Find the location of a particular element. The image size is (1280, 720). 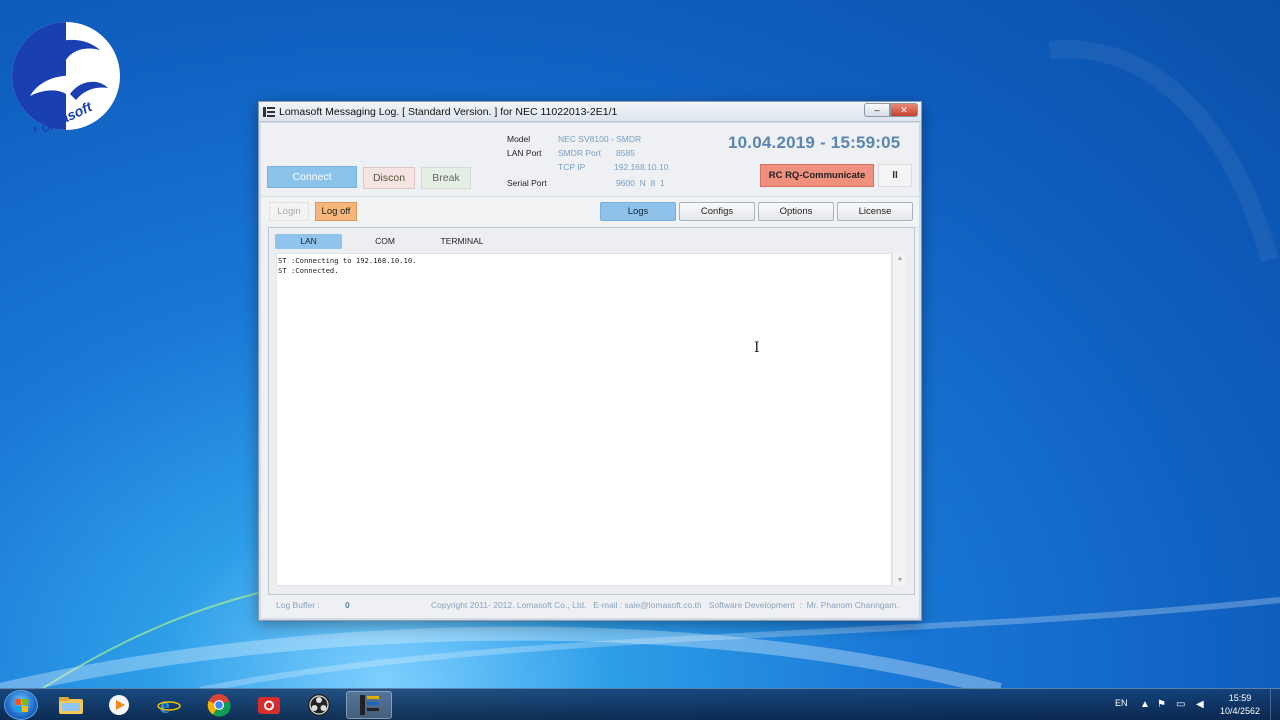

show-desktop-button is located at coordinates (1275, 704).